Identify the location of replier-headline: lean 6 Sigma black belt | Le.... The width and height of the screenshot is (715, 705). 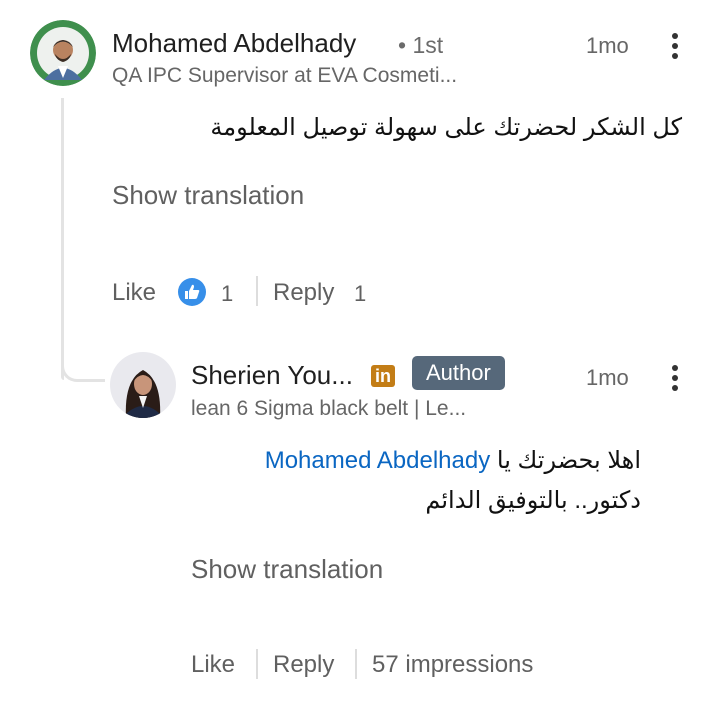
(329, 408).